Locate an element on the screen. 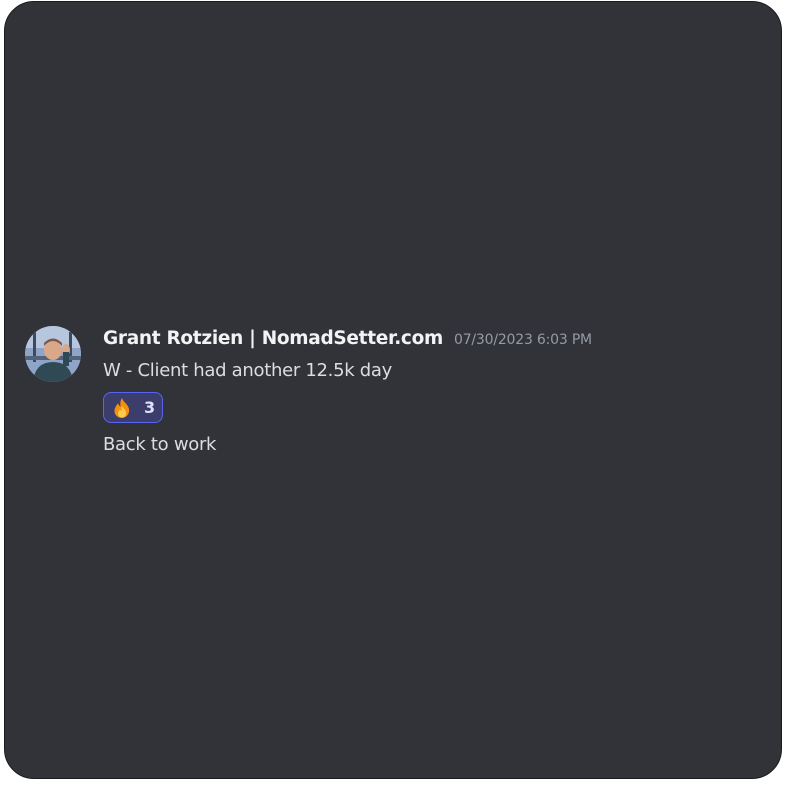  message-text: W - Client had another 12.5k day is located at coordinates (247, 370).